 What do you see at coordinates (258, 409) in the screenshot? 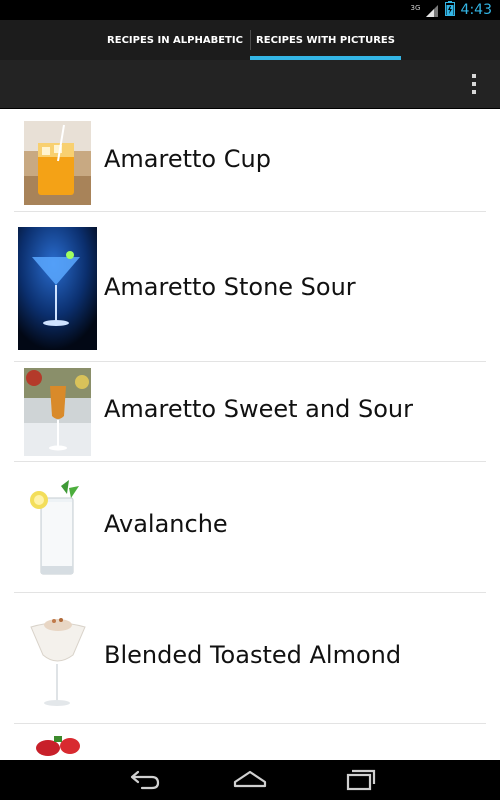
I see `recipe-name: Amaretto Sweet and Sour` at bounding box center [258, 409].